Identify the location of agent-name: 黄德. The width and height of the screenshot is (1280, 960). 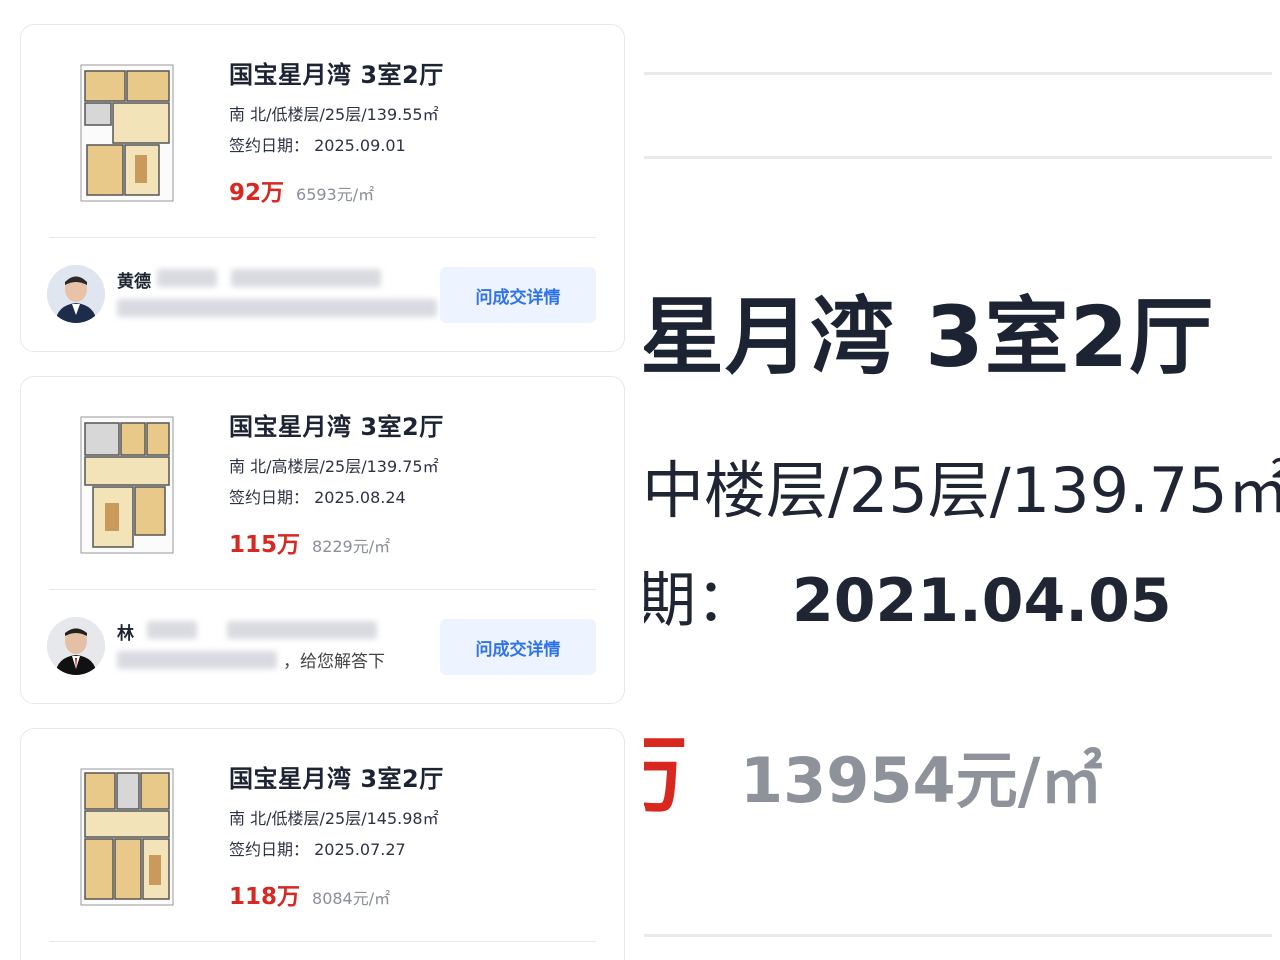
(134, 282).